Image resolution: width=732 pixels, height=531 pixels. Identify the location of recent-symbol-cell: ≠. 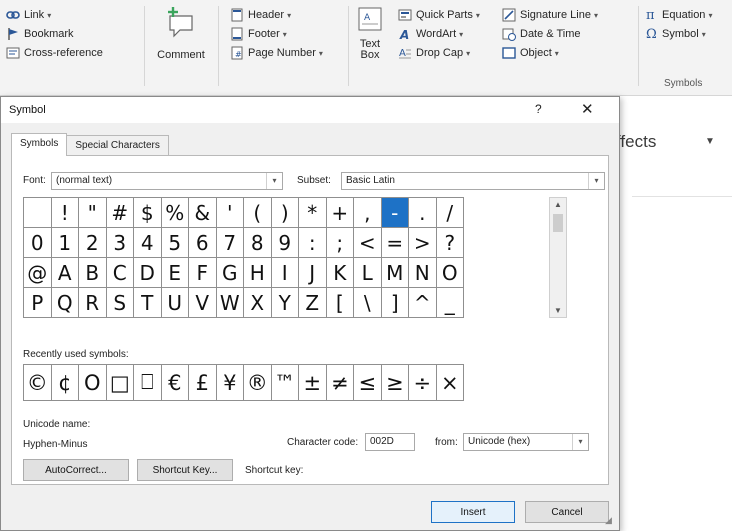
(340, 383).